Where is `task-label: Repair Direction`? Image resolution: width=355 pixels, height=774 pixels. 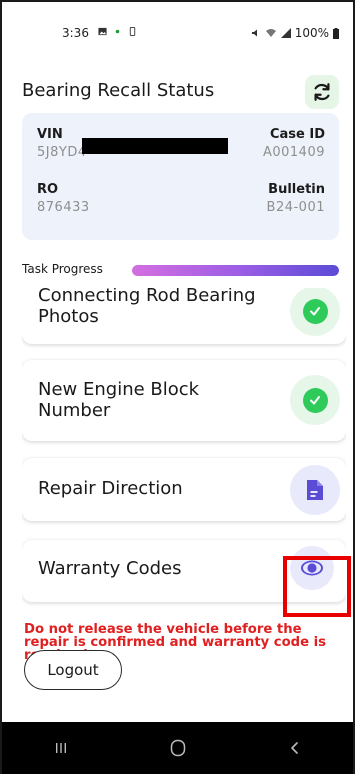 task-label: Repair Direction is located at coordinates (110, 488).